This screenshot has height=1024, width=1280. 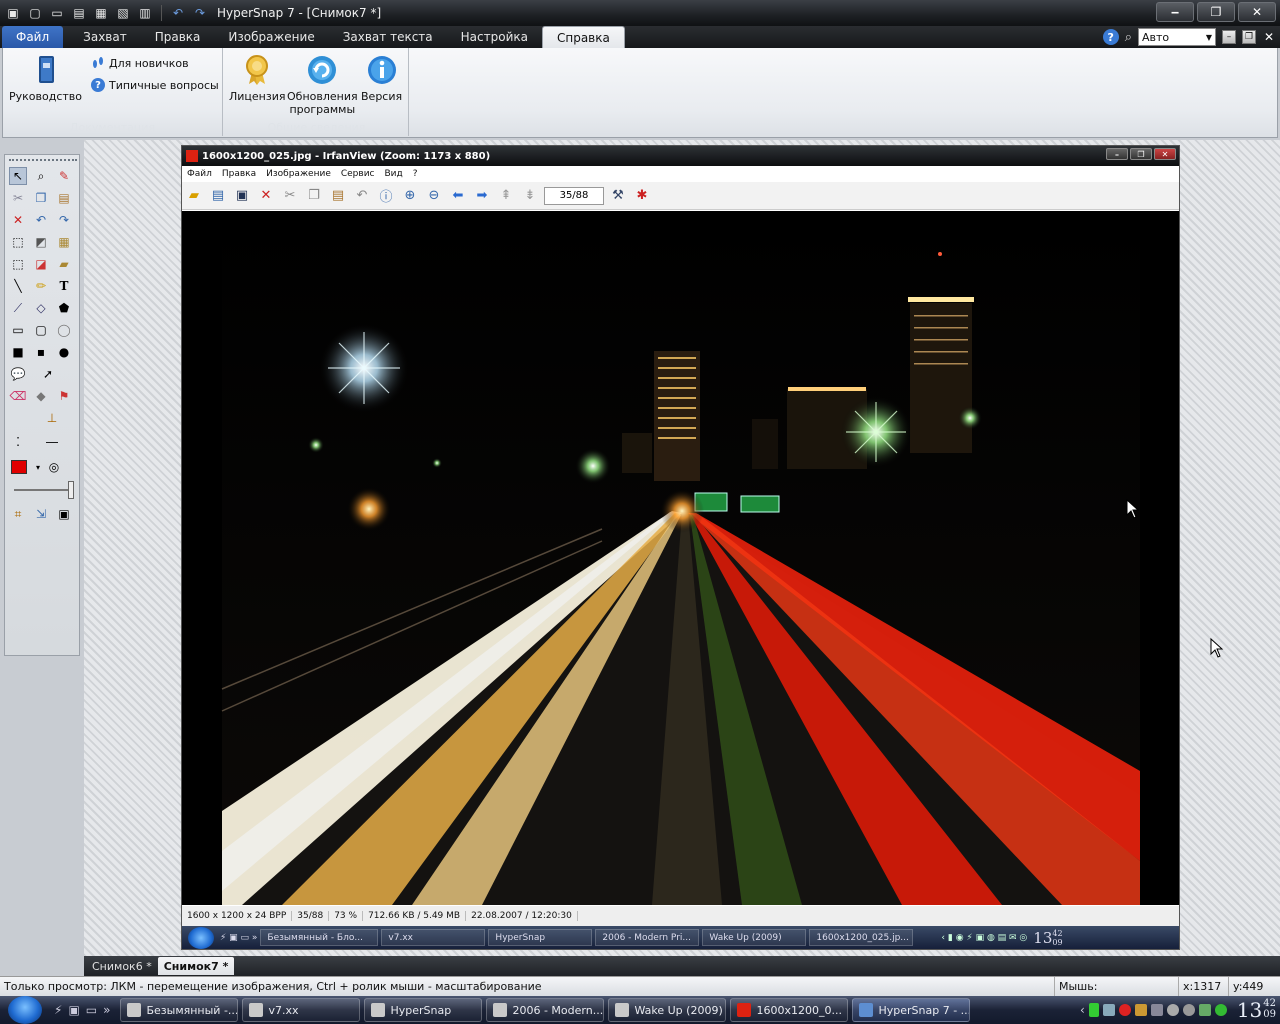 I want to click on taskbar-item: HyperSnap, so click(x=423, y=1010).